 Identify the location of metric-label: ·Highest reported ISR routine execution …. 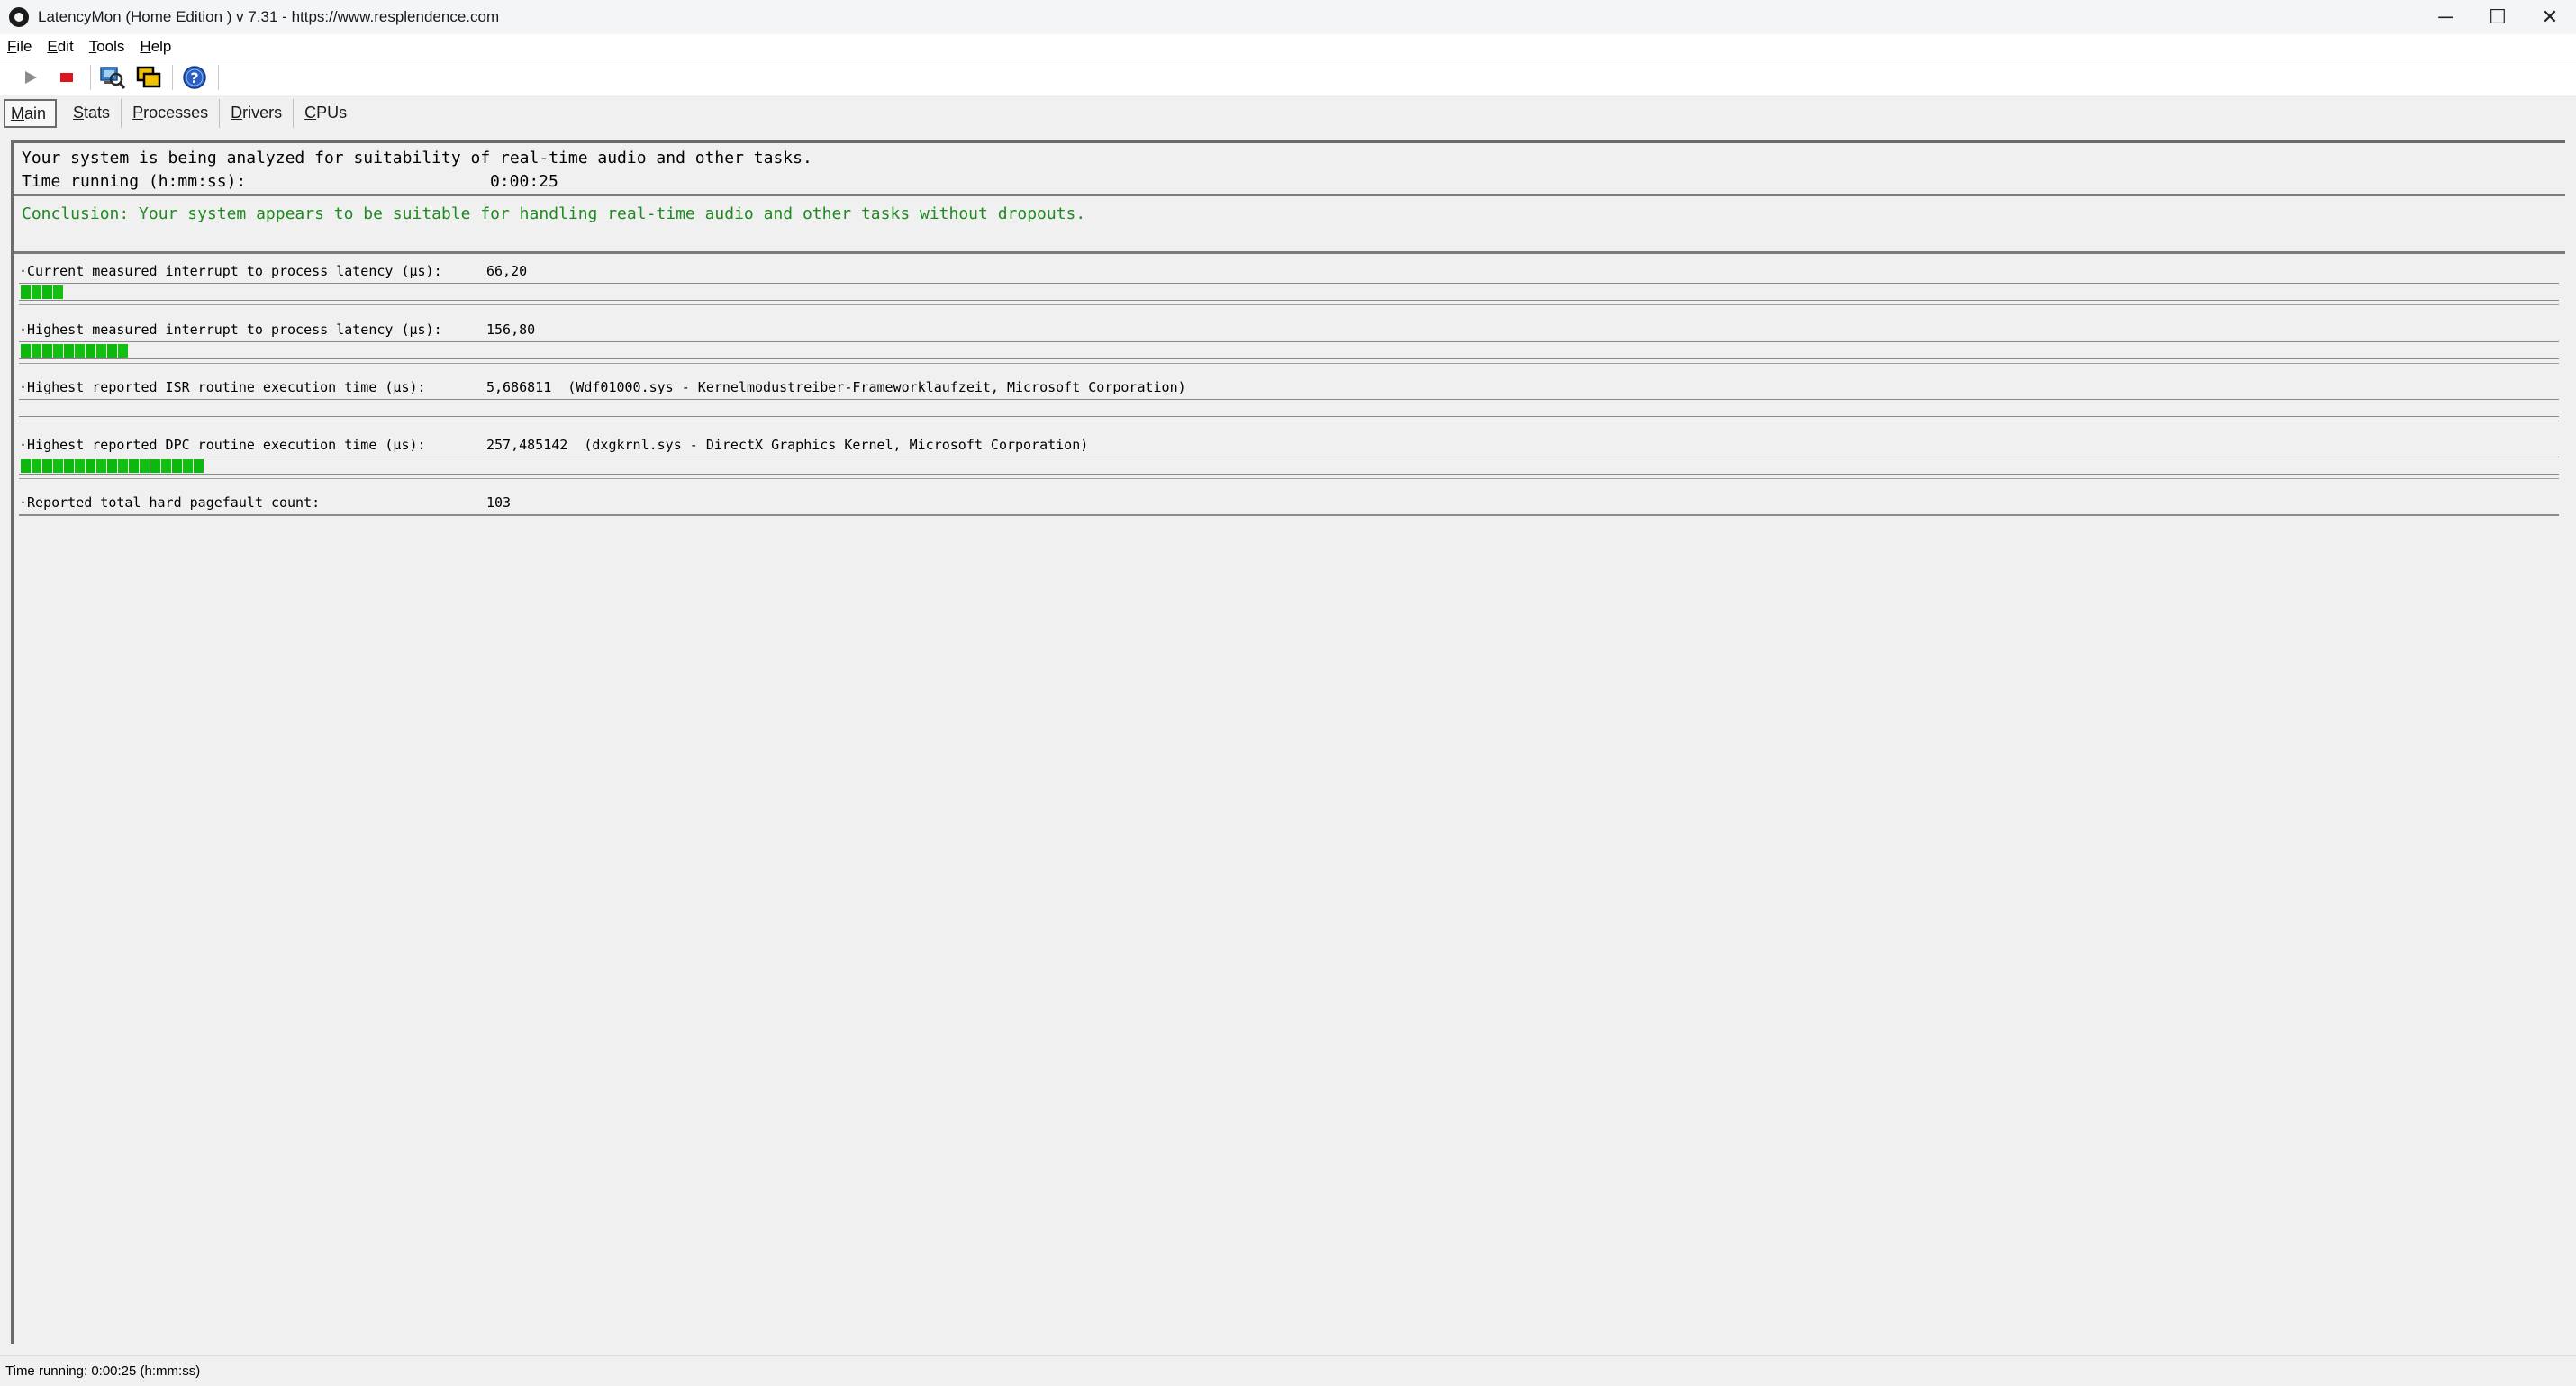
(222, 387).